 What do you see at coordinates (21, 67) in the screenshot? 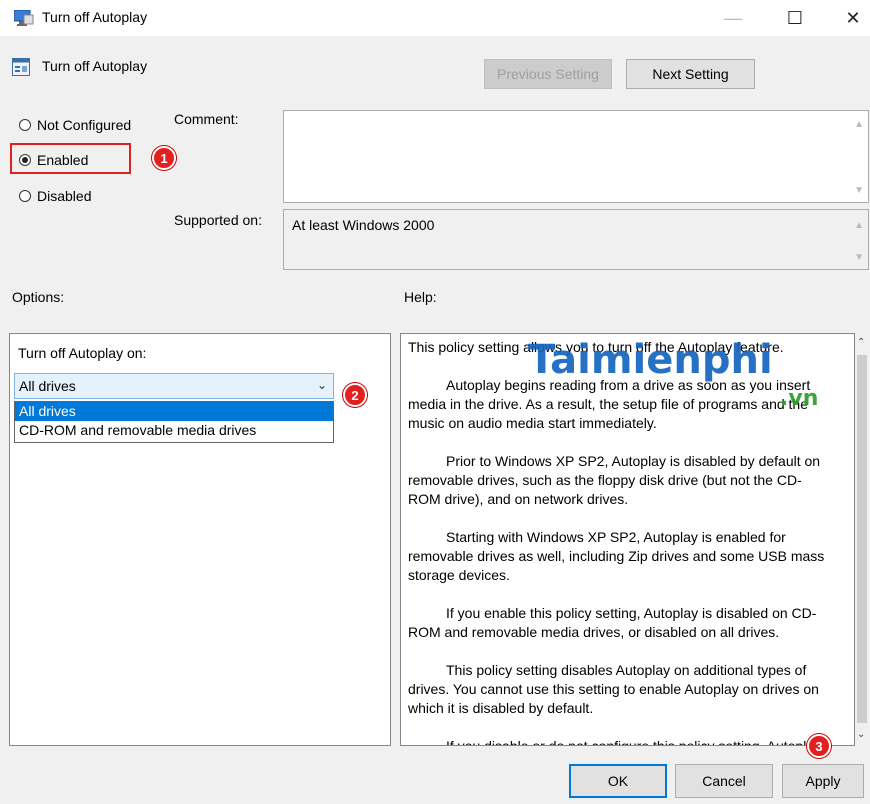
I see `policy-setting-icon` at bounding box center [21, 67].